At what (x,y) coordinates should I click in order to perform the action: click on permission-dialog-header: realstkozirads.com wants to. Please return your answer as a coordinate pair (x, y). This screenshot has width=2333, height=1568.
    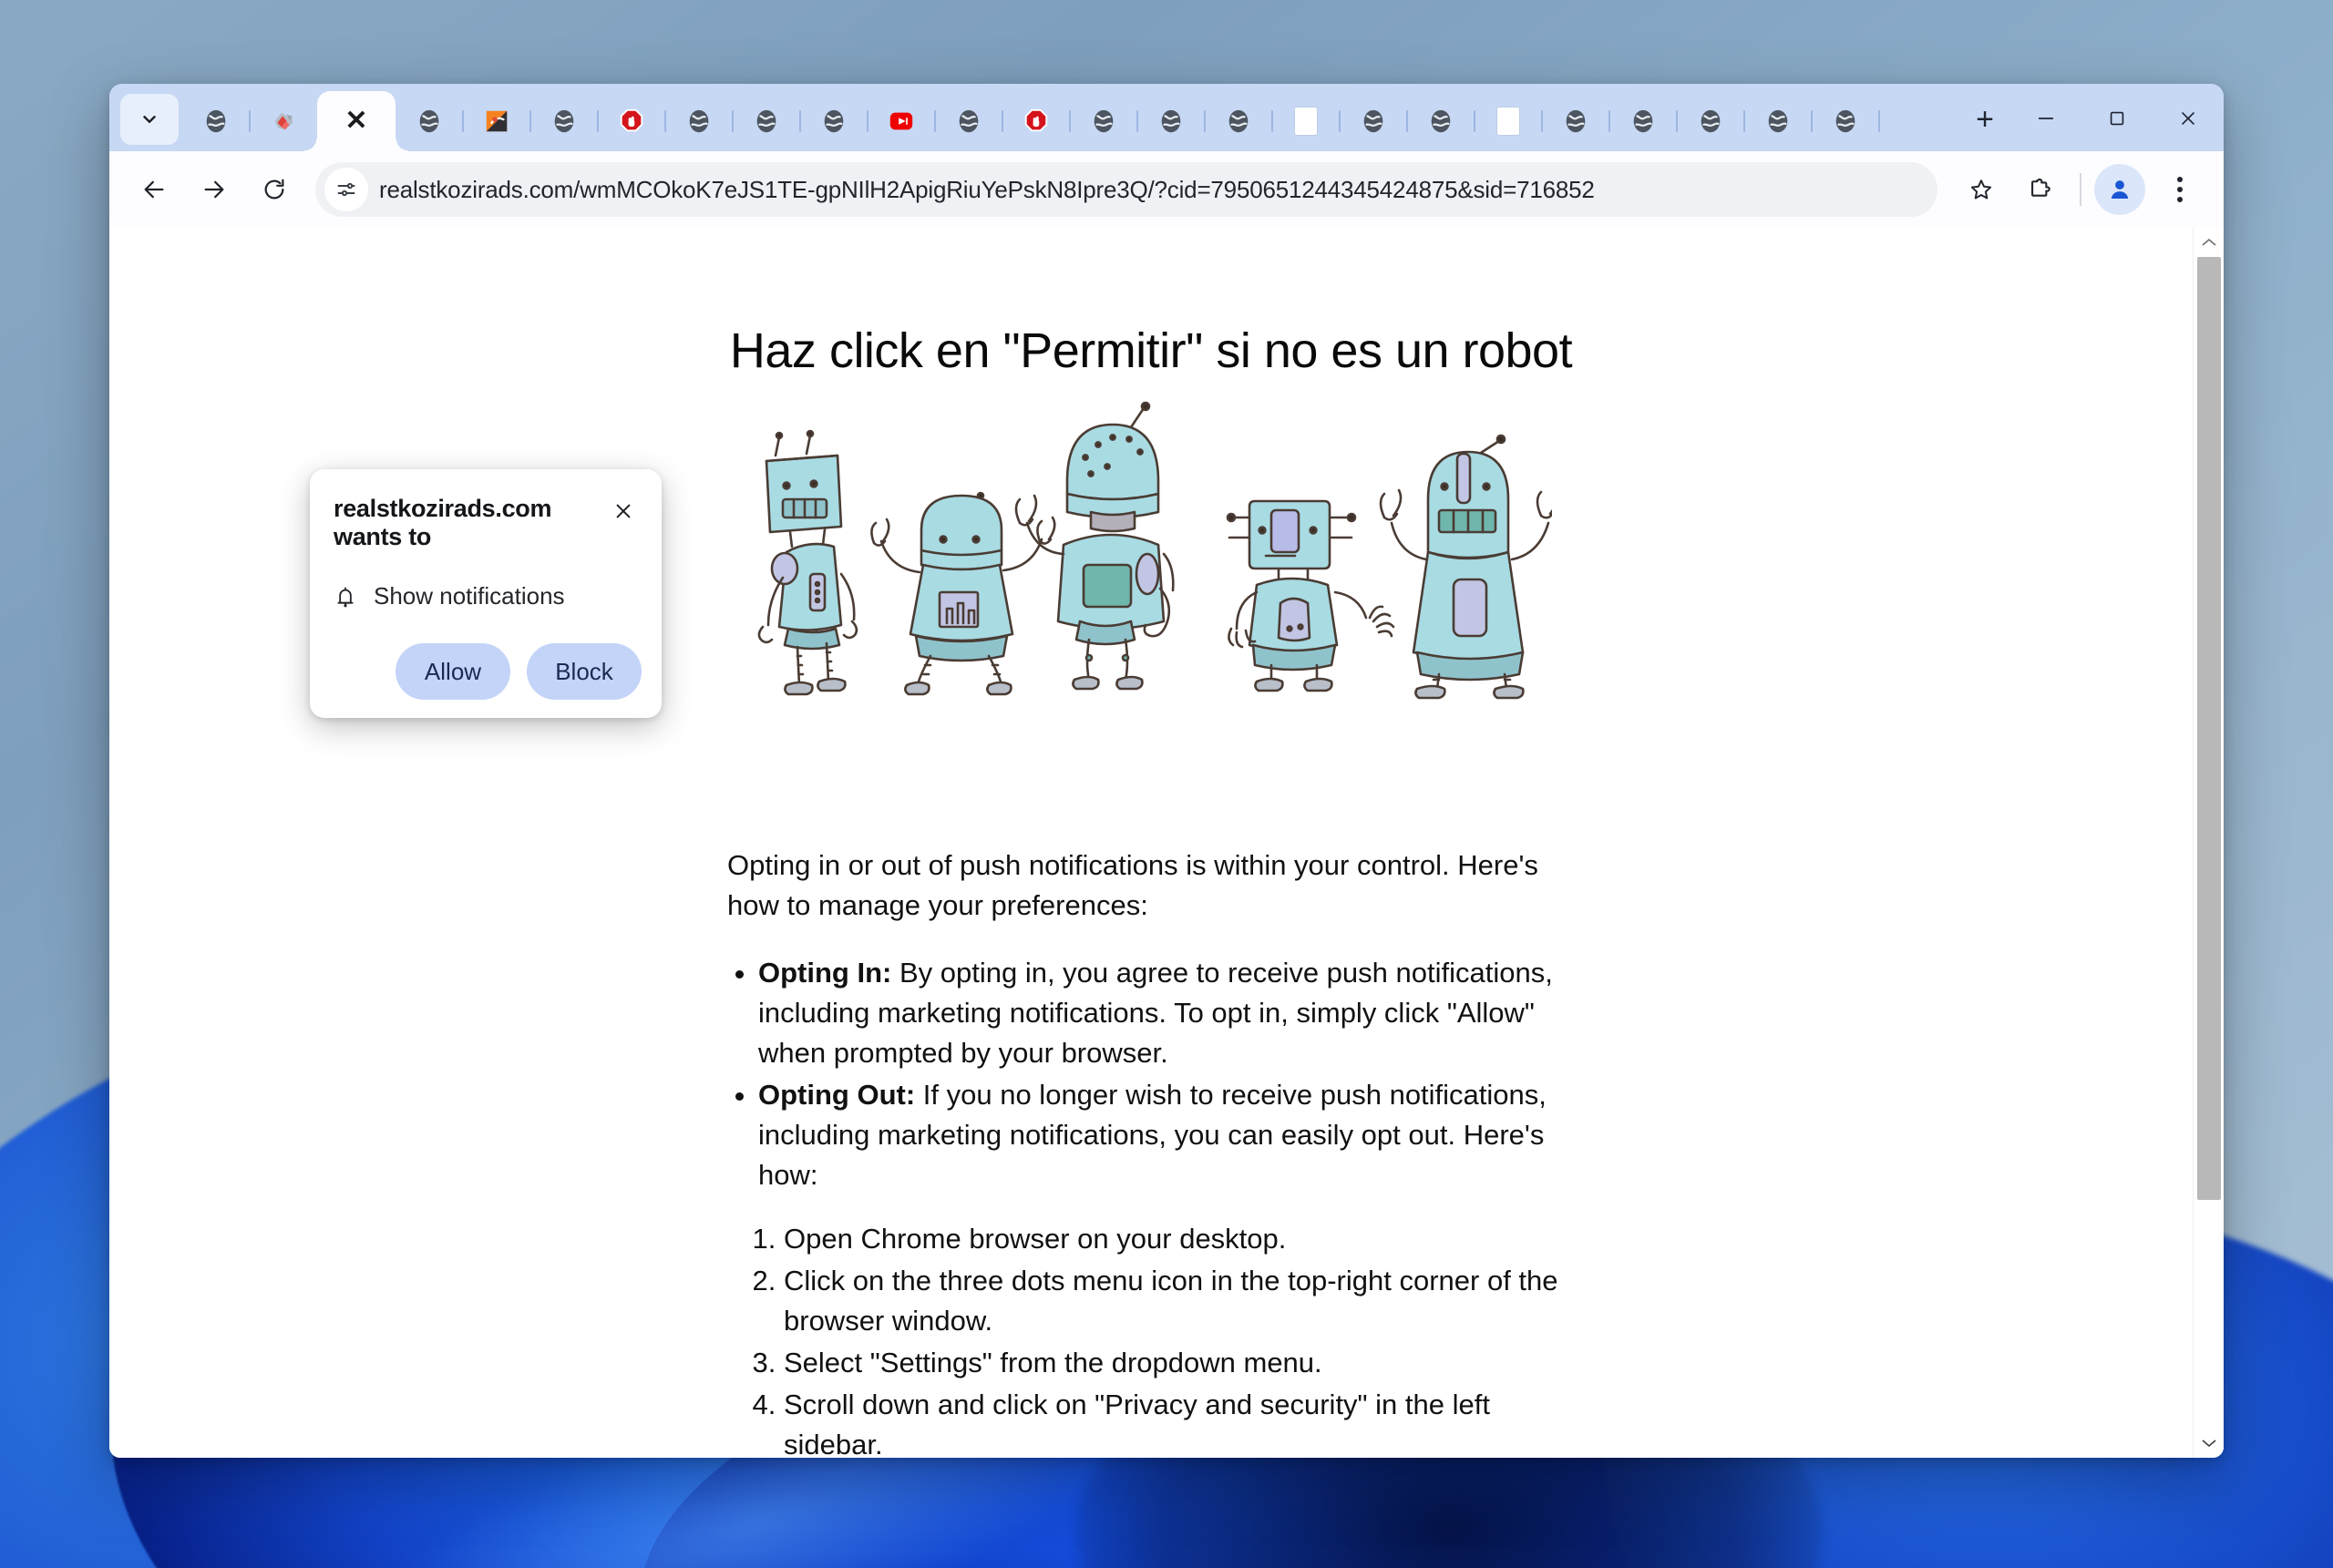
    Looking at the image, I should click on (488, 522).